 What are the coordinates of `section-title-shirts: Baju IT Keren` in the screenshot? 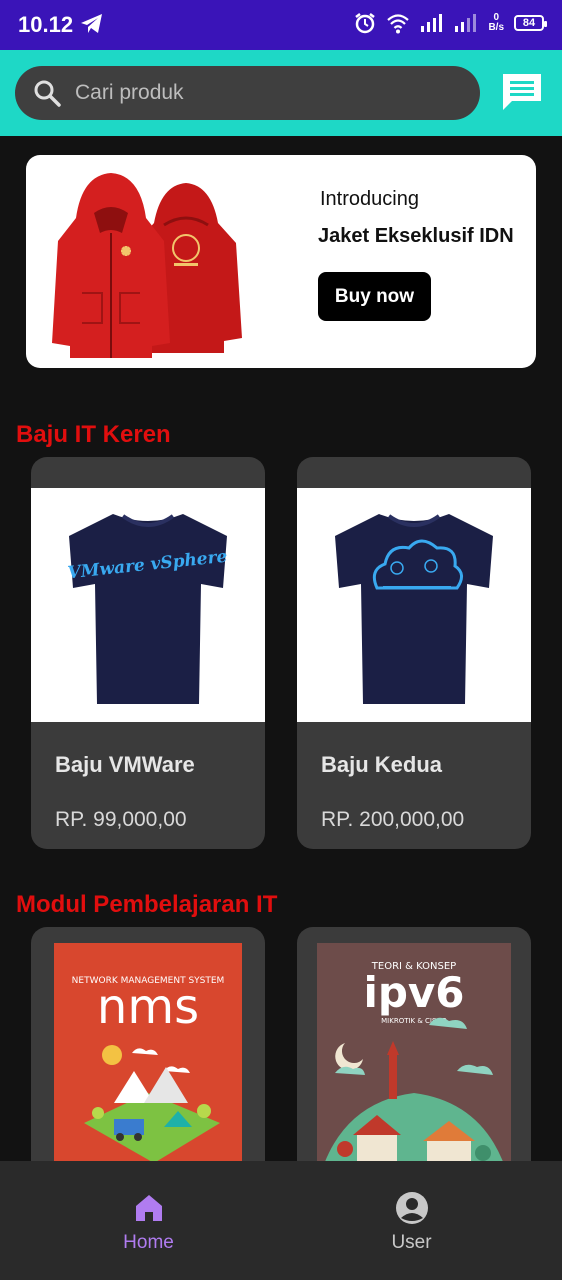 It's located at (93, 434).